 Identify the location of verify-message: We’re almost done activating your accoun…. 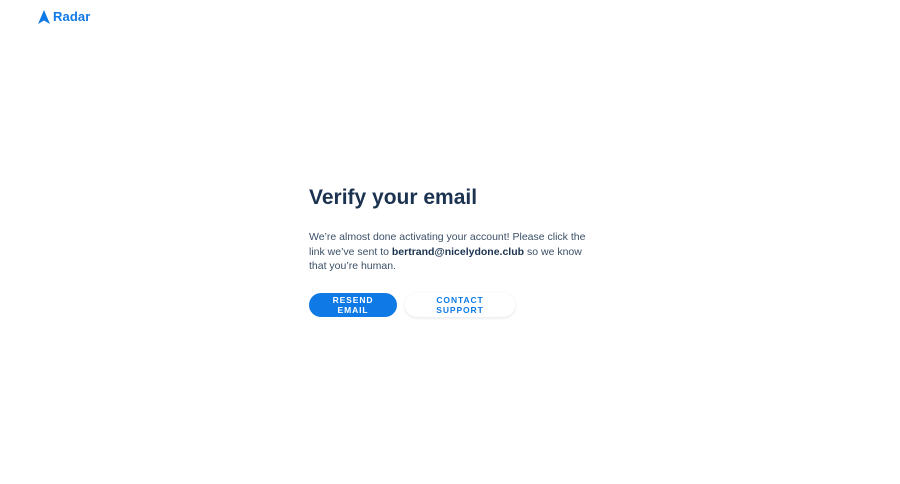
(451, 252).